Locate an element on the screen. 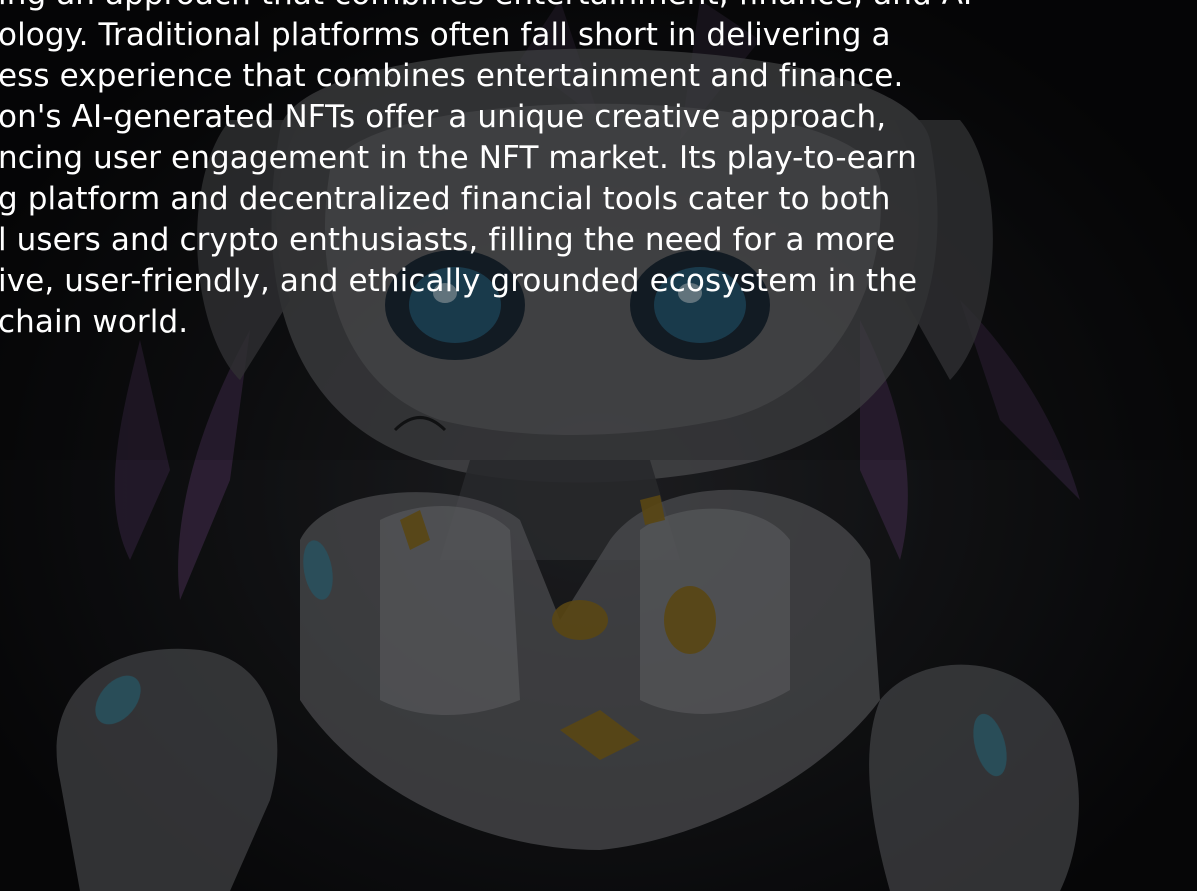 The image size is (1197, 891). body-line: chain world. is located at coordinates (94, 322).